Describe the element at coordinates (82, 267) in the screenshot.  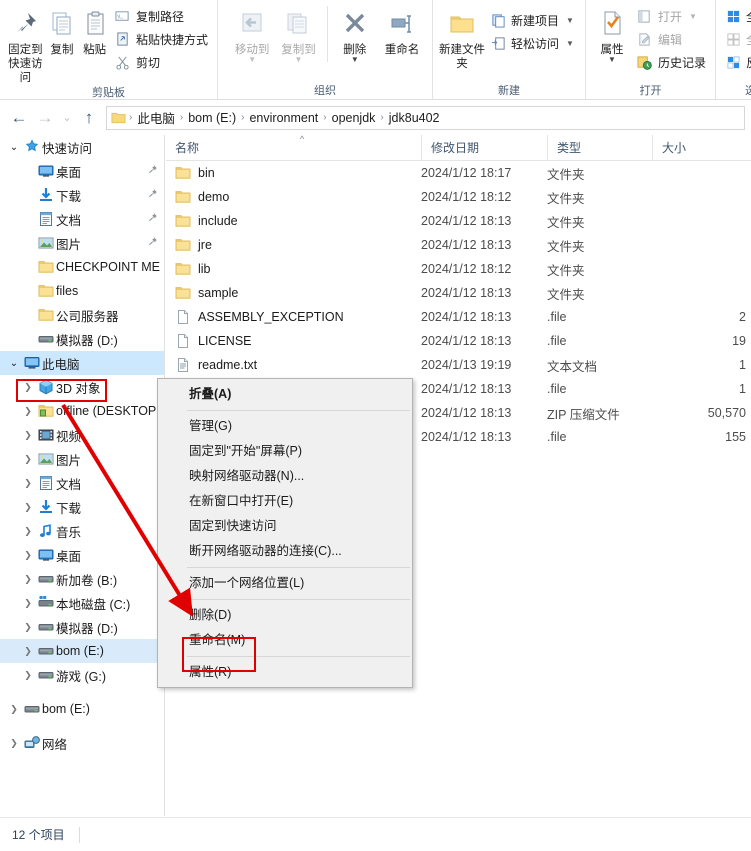
I see `nav-item-5: CHECKPOINT MEI` at that location.